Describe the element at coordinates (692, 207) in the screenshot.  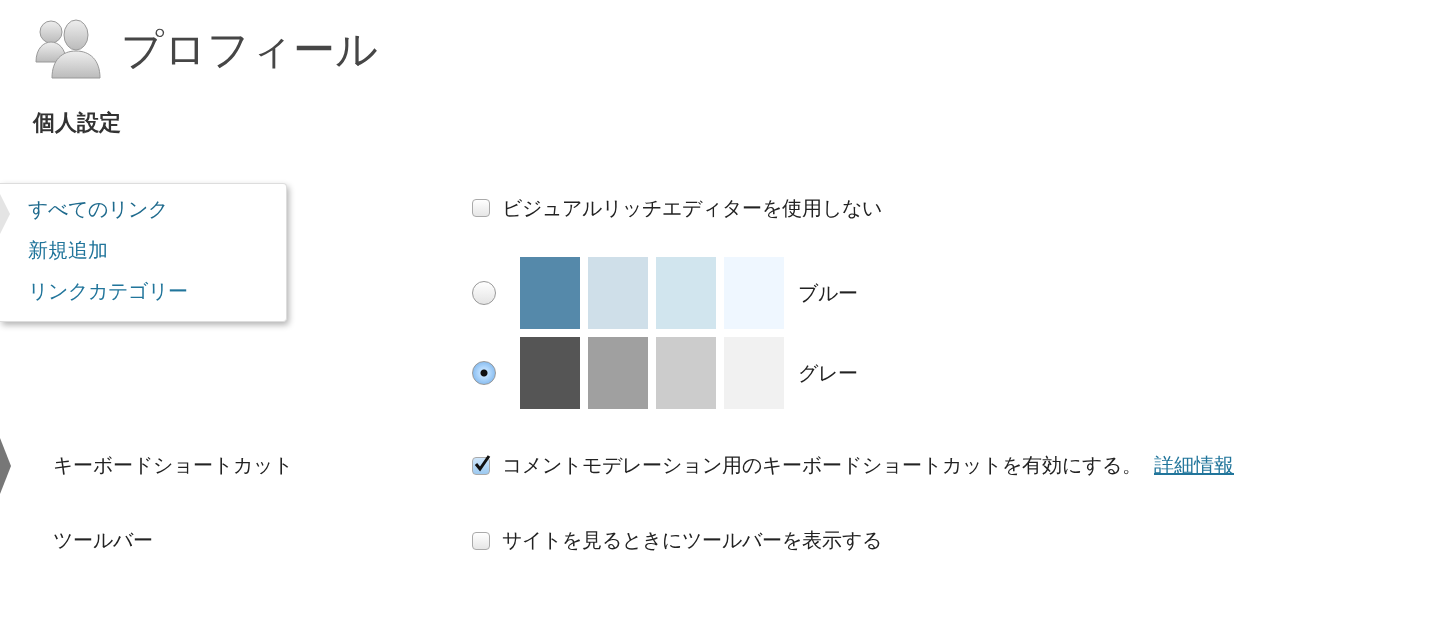
I see `checkbox-label: ビジュアルリッチエディターを使用しない` at that location.